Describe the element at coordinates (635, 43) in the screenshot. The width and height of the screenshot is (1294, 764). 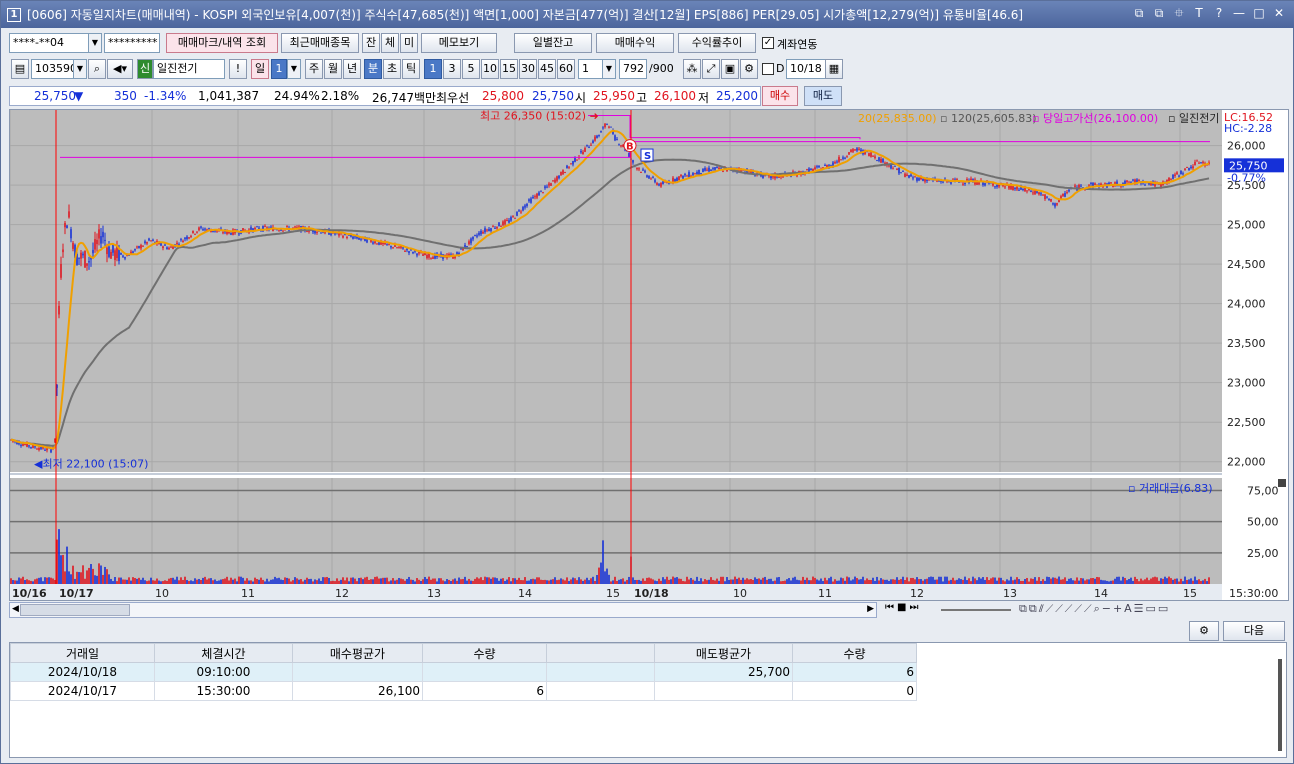
I see `trade-profit-button: 매매수익` at that location.